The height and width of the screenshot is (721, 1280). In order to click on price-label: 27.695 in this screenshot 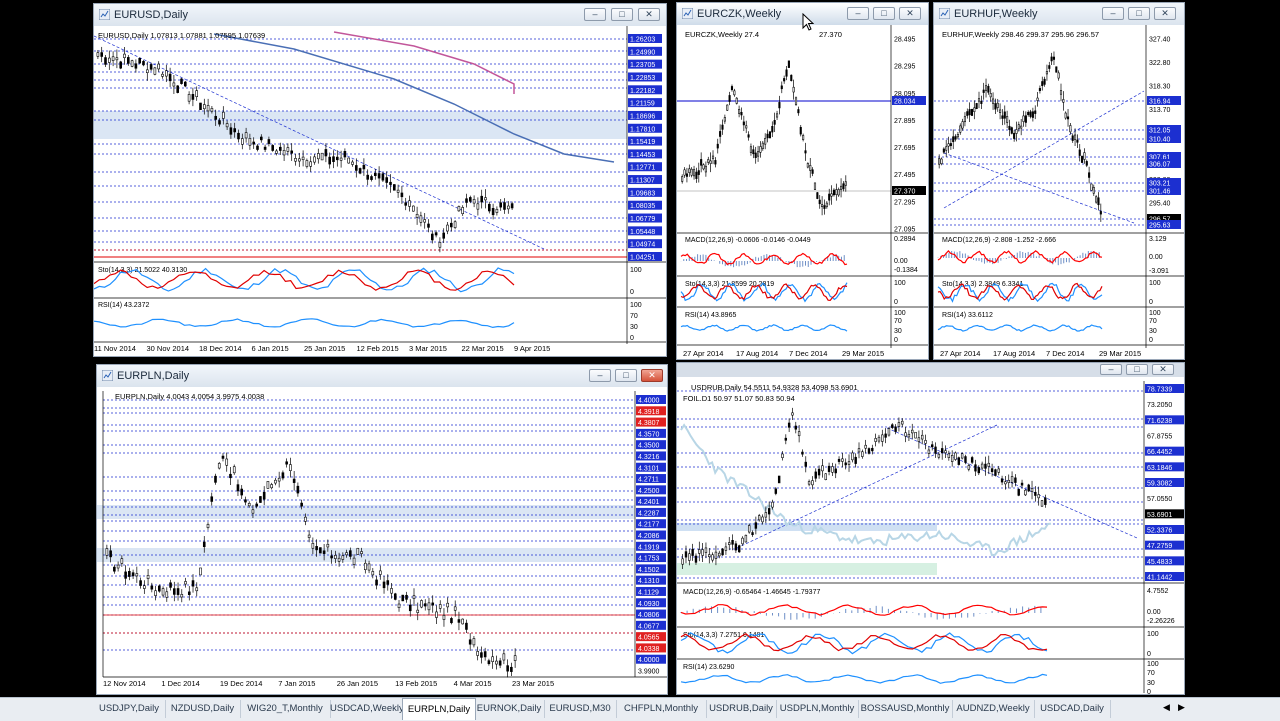, I will do `click(905, 148)`.